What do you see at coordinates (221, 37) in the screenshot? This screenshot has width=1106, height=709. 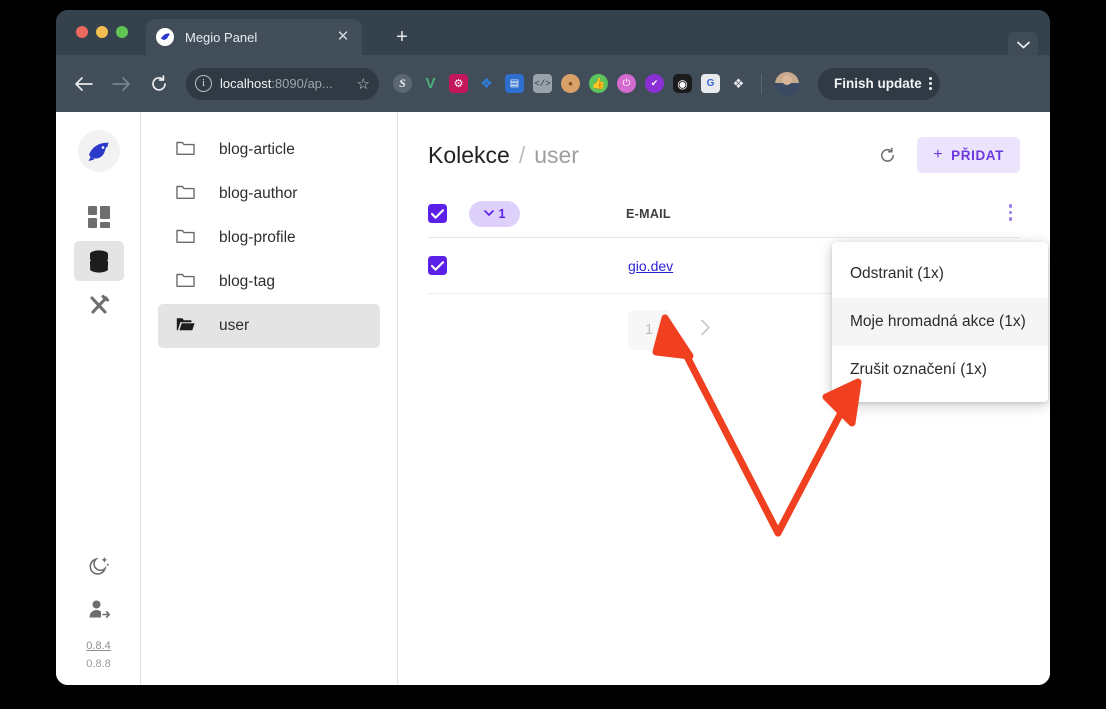 I see `tab-title: Megio Panel` at bounding box center [221, 37].